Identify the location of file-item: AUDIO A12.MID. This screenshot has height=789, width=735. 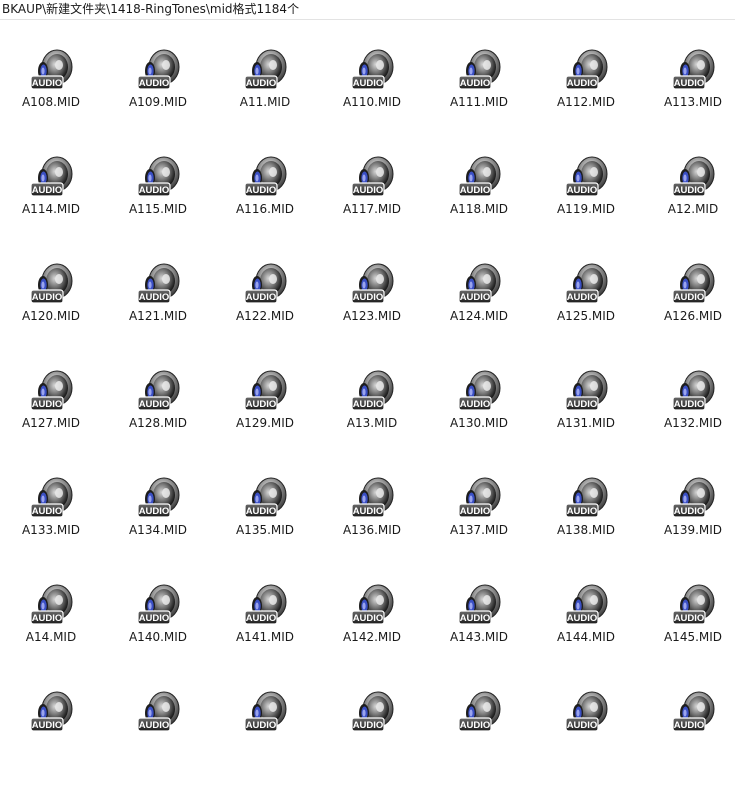
(689, 204).